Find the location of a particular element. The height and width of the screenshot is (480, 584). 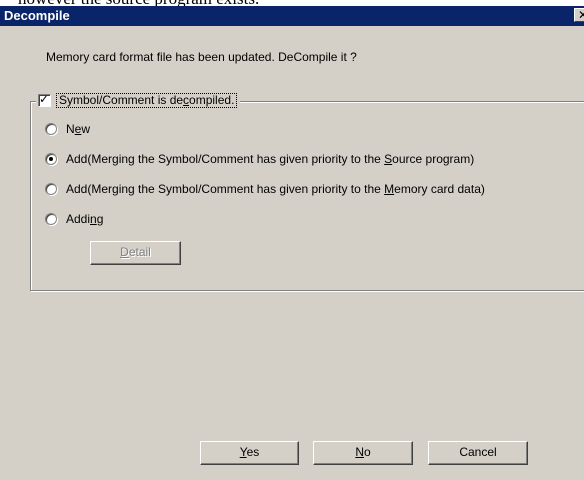

cancel-button: Cancel is located at coordinates (478, 453).